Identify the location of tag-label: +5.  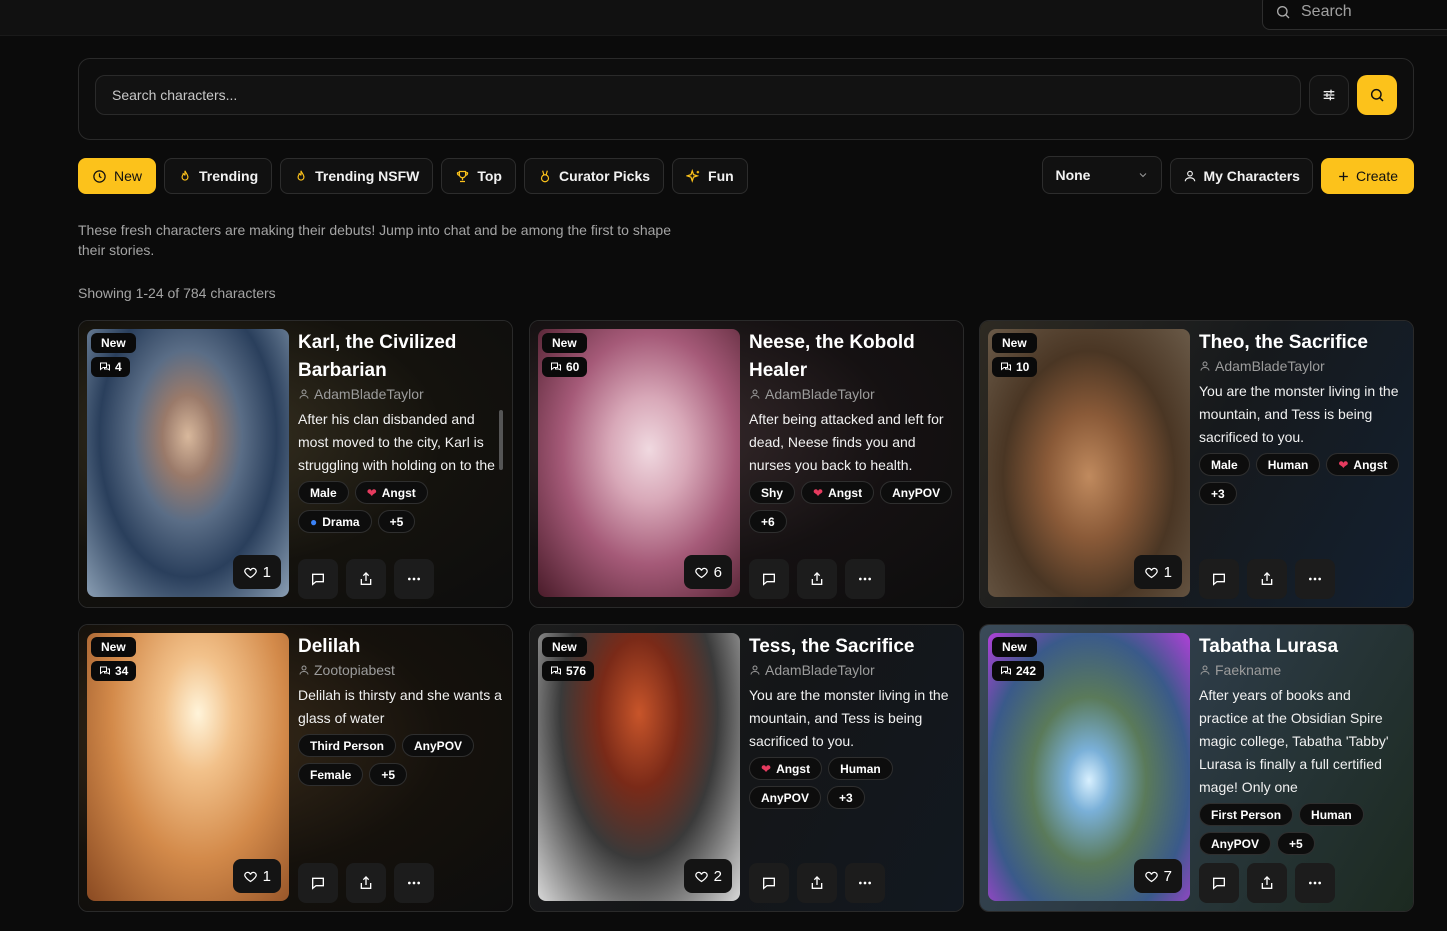
(396, 521).